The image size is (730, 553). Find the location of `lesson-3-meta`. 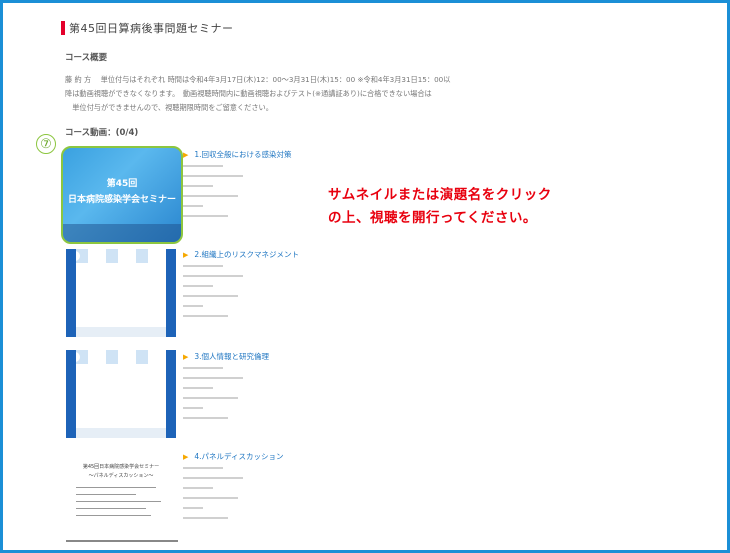

lesson-3-meta is located at coordinates (228, 397).